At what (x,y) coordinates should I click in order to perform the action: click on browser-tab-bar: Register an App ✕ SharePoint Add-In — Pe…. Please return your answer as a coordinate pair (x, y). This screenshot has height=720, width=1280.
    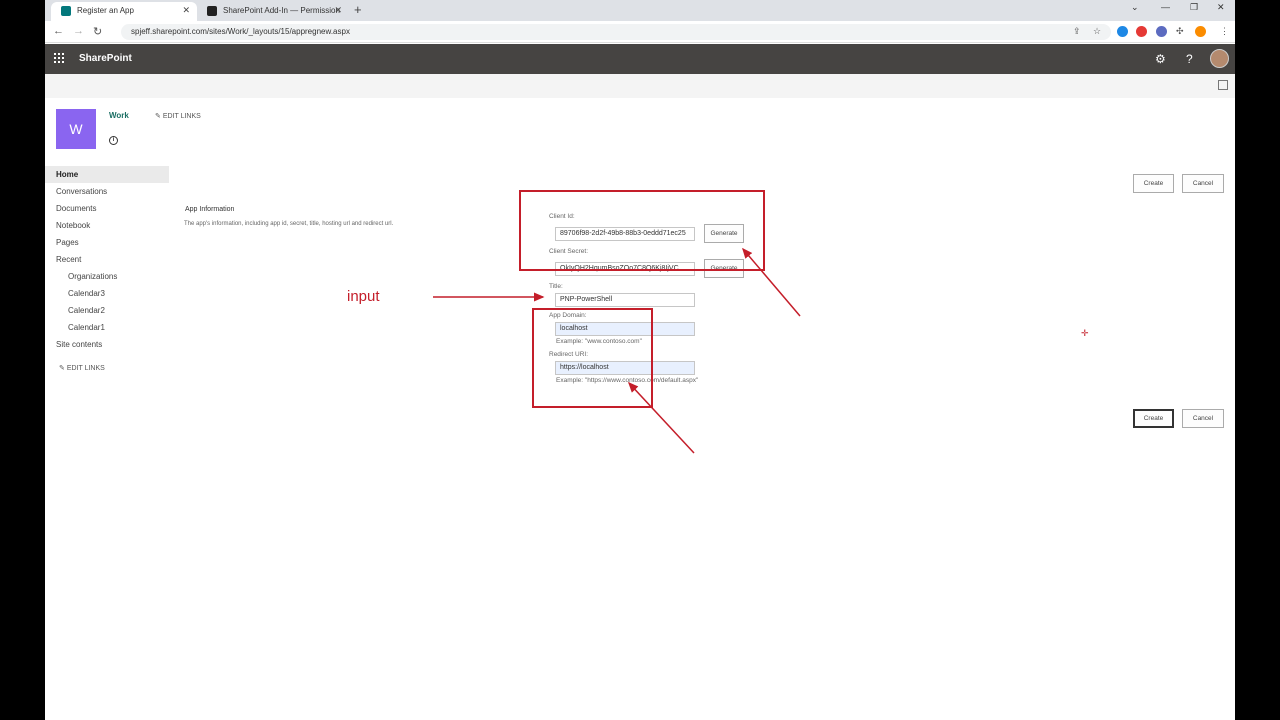
    Looking at the image, I should click on (640, 10).